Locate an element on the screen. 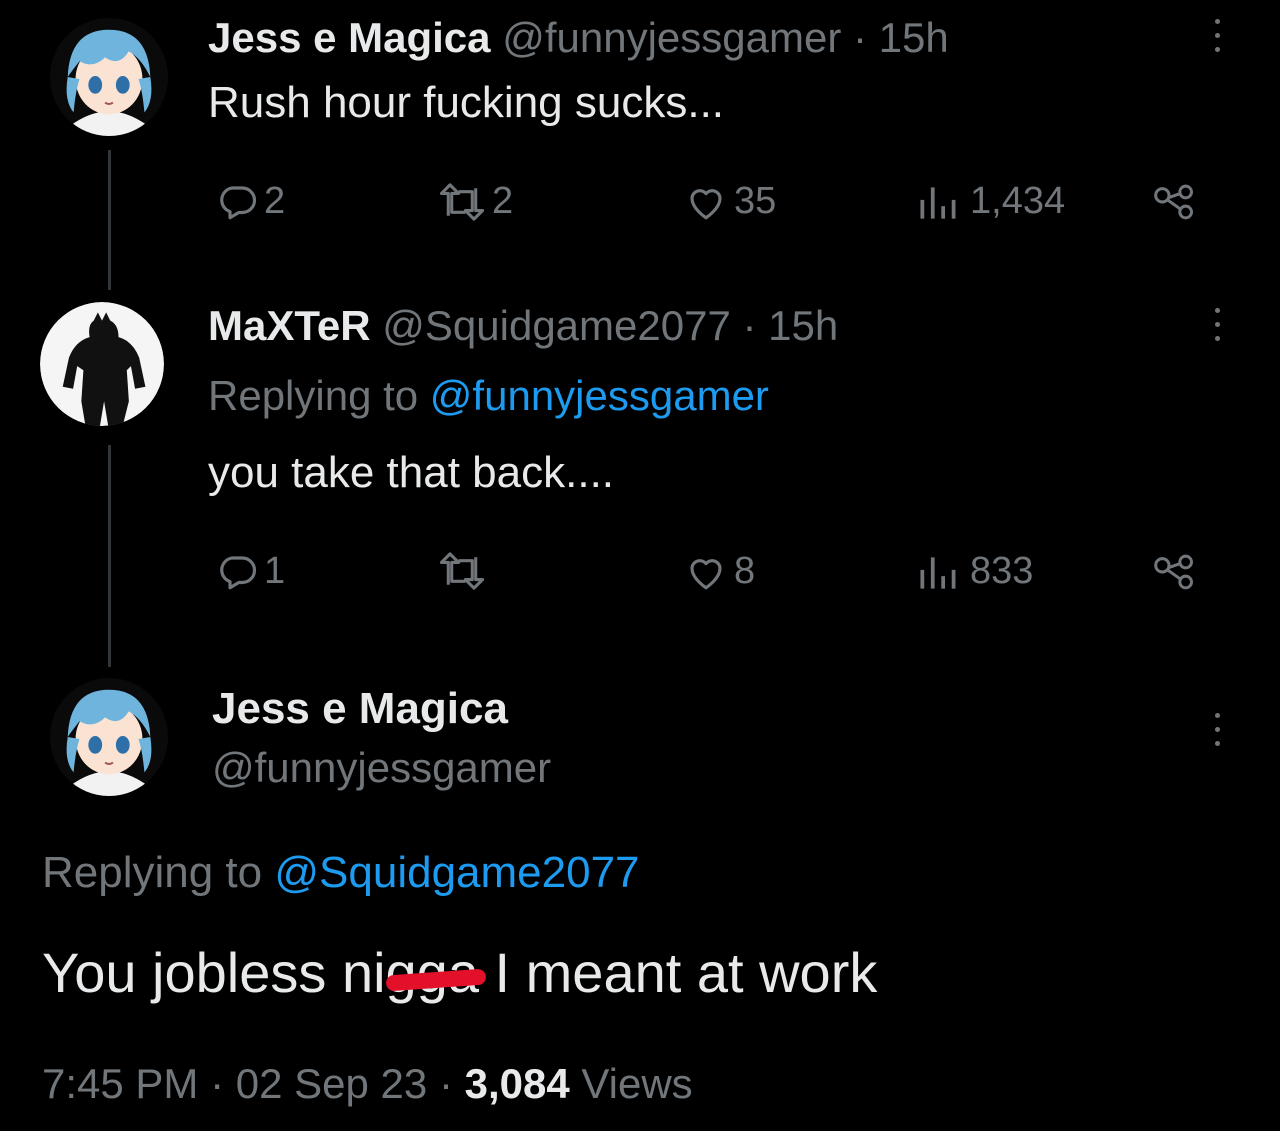 The height and width of the screenshot is (1131, 1280). views-count: 3,084 is located at coordinates (517, 1083).